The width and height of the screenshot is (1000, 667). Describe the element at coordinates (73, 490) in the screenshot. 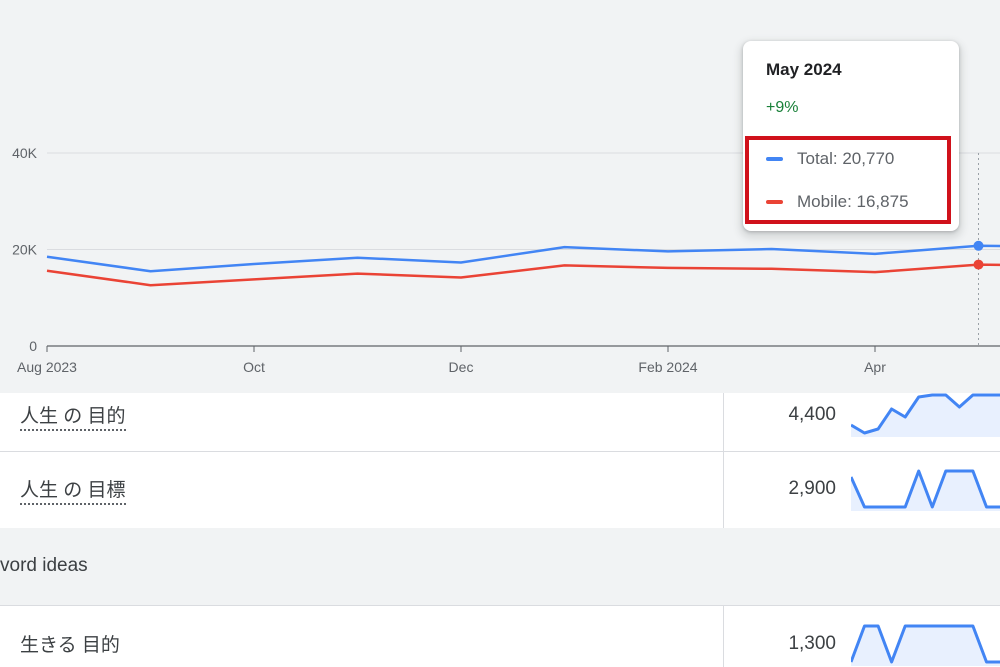

I see `keyword-text: 人生 の 目標` at that location.